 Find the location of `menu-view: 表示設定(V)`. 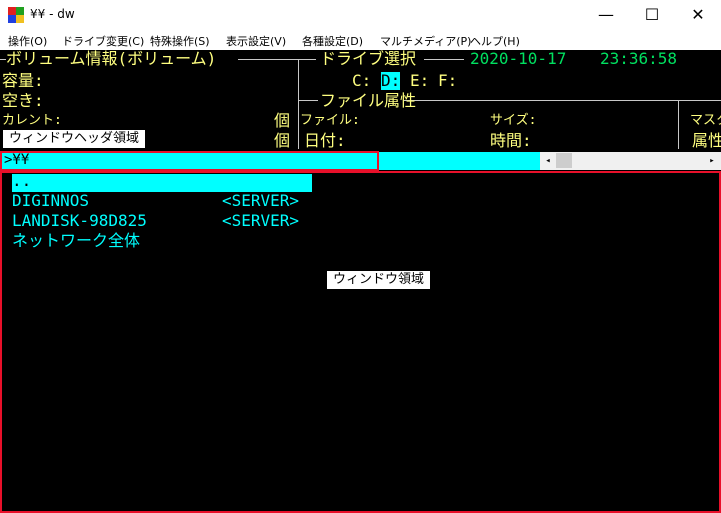

menu-view: 表示設定(V) is located at coordinates (256, 41).